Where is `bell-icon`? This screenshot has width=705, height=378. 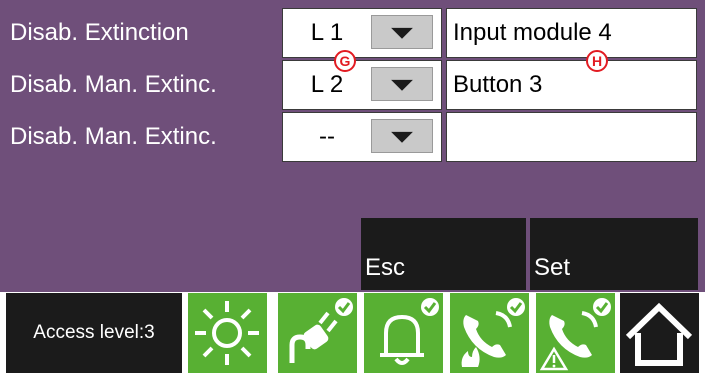
bell-icon is located at coordinates (409, 331).